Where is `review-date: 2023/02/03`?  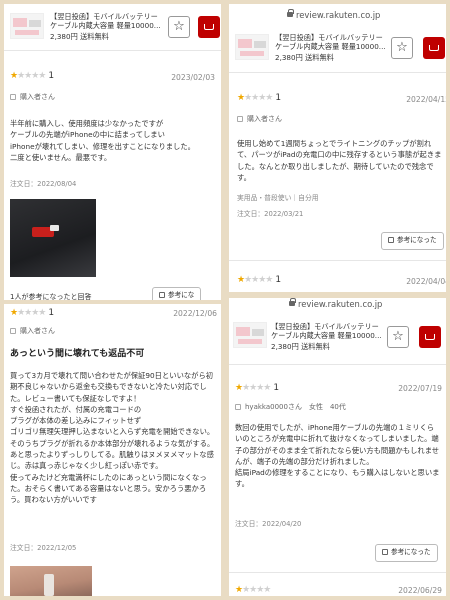
review-date: 2023/02/03 is located at coordinates (193, 77).